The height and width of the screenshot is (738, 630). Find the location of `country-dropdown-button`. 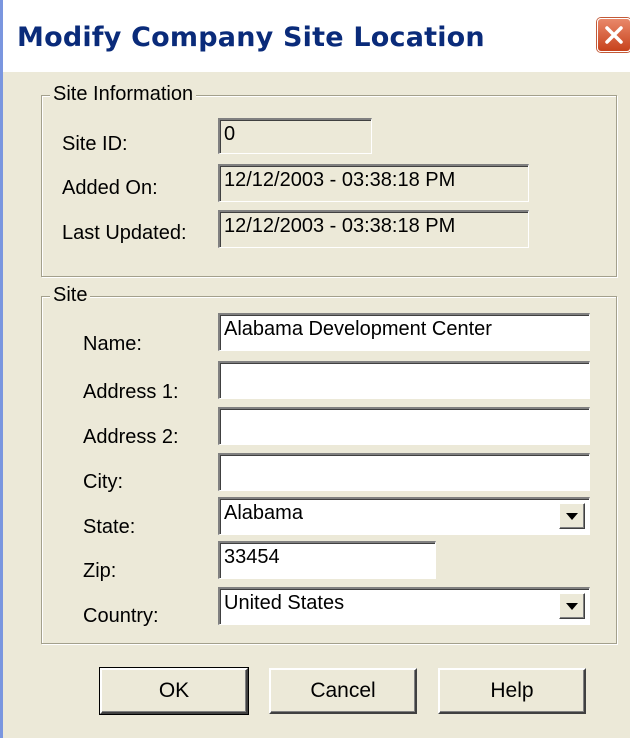

country-dropdown-button is located at coordinates (572, 606).